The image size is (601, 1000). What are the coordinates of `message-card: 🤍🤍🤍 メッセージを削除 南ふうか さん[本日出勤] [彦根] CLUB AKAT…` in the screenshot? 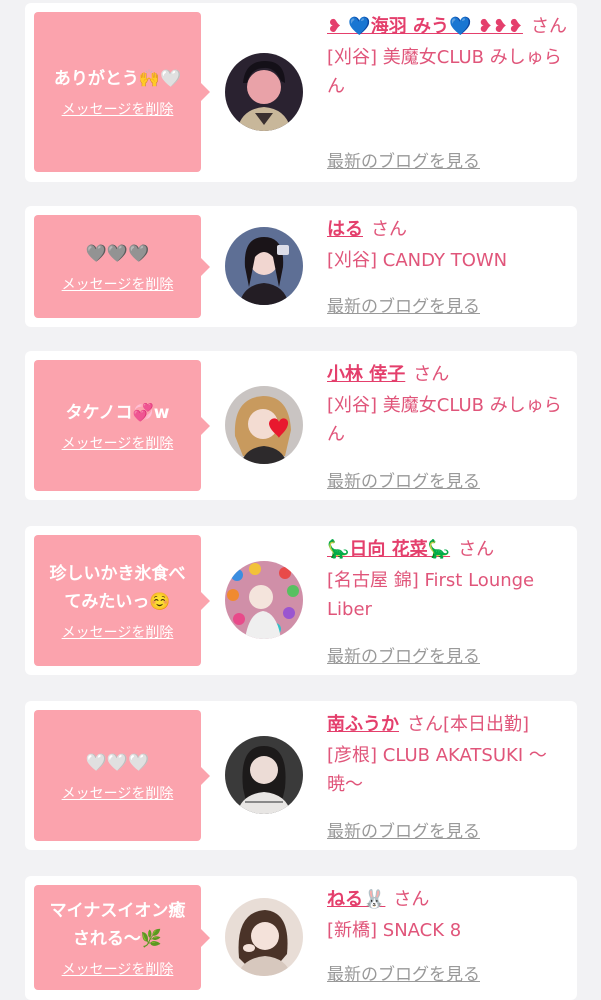 It's located at (301, 775).